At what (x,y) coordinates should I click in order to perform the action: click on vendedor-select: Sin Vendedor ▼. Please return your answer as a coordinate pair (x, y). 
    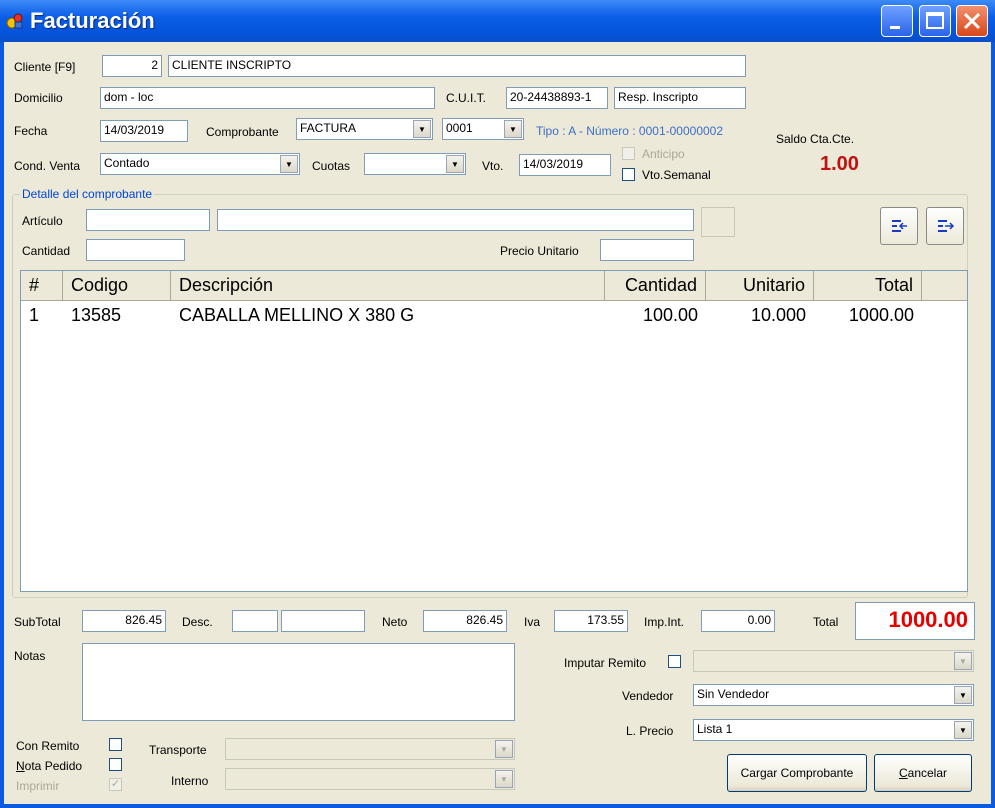
    Looking at the image, I should click on (833, 695).